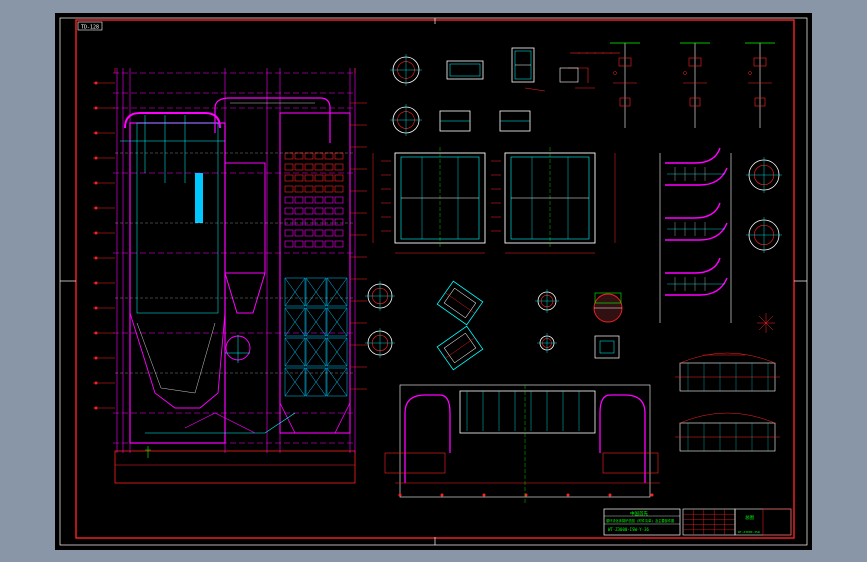 The width and height of the screenshot is (867, 562). Describe the element at coordinates (235, 467) in the screenshot. I see `base-frame` at that location.